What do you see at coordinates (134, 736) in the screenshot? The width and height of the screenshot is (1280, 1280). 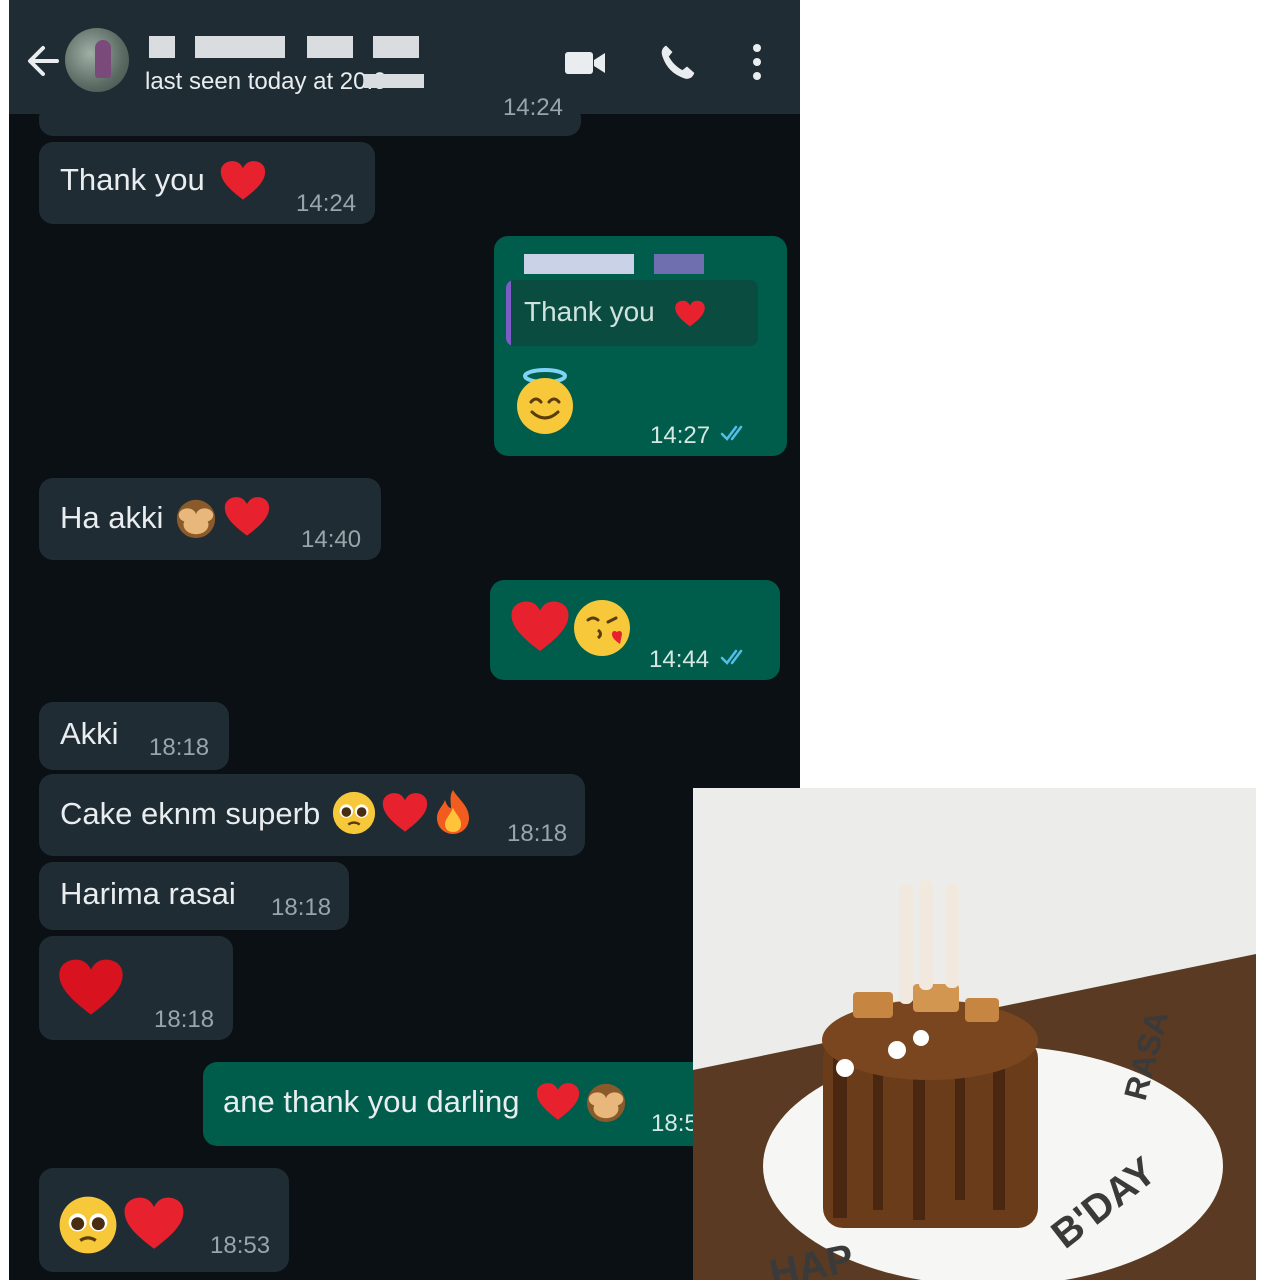 I see `message-bubble: Akki 18:18` at bounding box center [134, 736].